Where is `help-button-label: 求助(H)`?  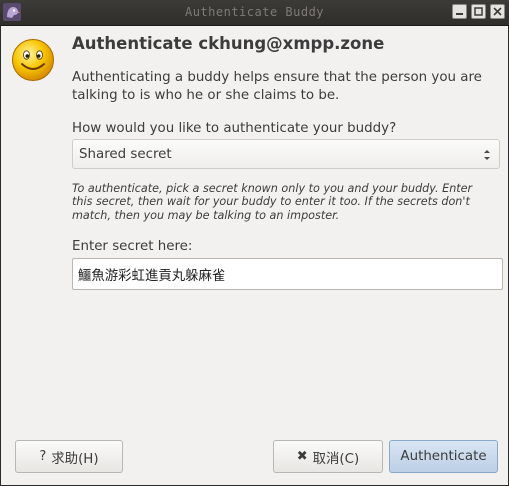
help-button-label: 求助(H) is located at coordinates (75, 459).